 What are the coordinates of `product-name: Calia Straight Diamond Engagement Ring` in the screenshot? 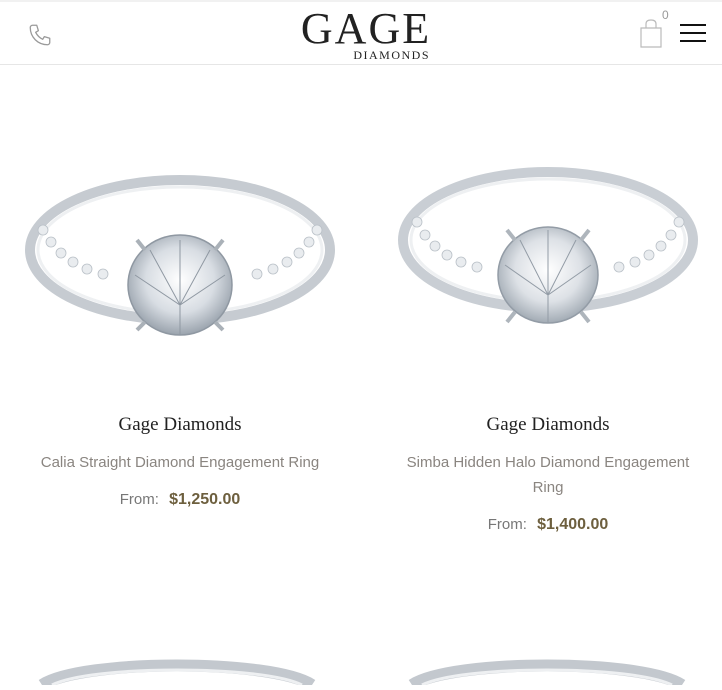 It's located at (180, 462).